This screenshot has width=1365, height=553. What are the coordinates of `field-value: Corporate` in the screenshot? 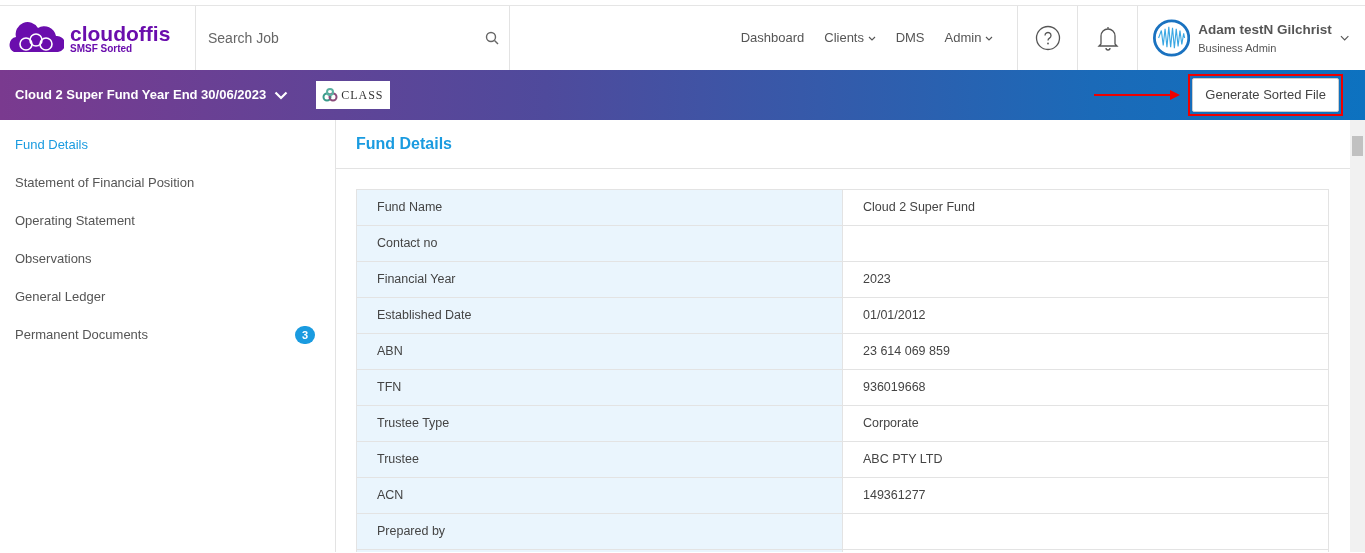 It's located at (1085, 423).